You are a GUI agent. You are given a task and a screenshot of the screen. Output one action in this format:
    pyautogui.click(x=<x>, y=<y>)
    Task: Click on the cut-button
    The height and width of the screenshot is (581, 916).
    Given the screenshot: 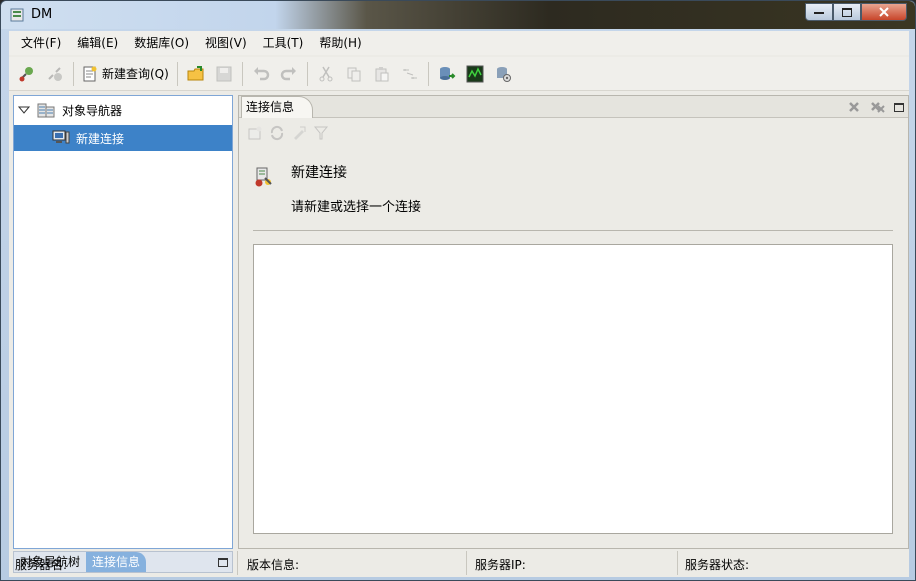 What is the action you would take?
    pyautogui.click(x=326, y=74)
    